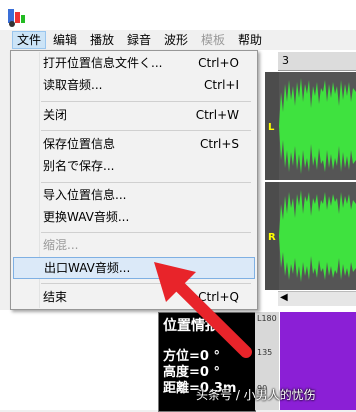  What do you see at coordinates (267, 318) in the screenshot?
I see `scale-tick: L180` at bounding box center [267, 318].